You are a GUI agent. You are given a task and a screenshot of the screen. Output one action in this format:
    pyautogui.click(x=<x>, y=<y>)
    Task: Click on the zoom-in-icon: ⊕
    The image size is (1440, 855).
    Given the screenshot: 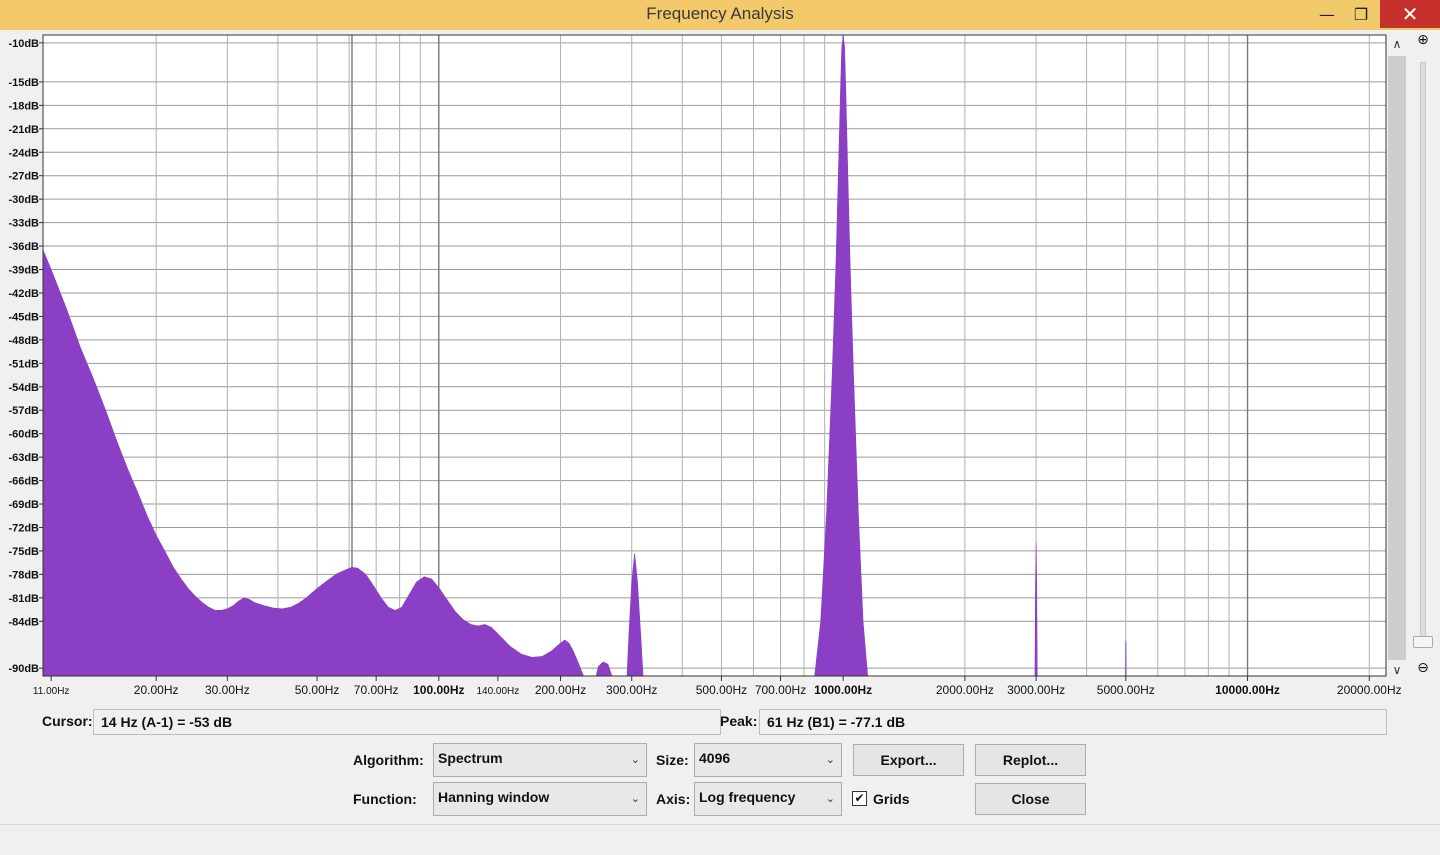 What is the action you would take?
    pyautogui.click(x=1423, y=42)
    